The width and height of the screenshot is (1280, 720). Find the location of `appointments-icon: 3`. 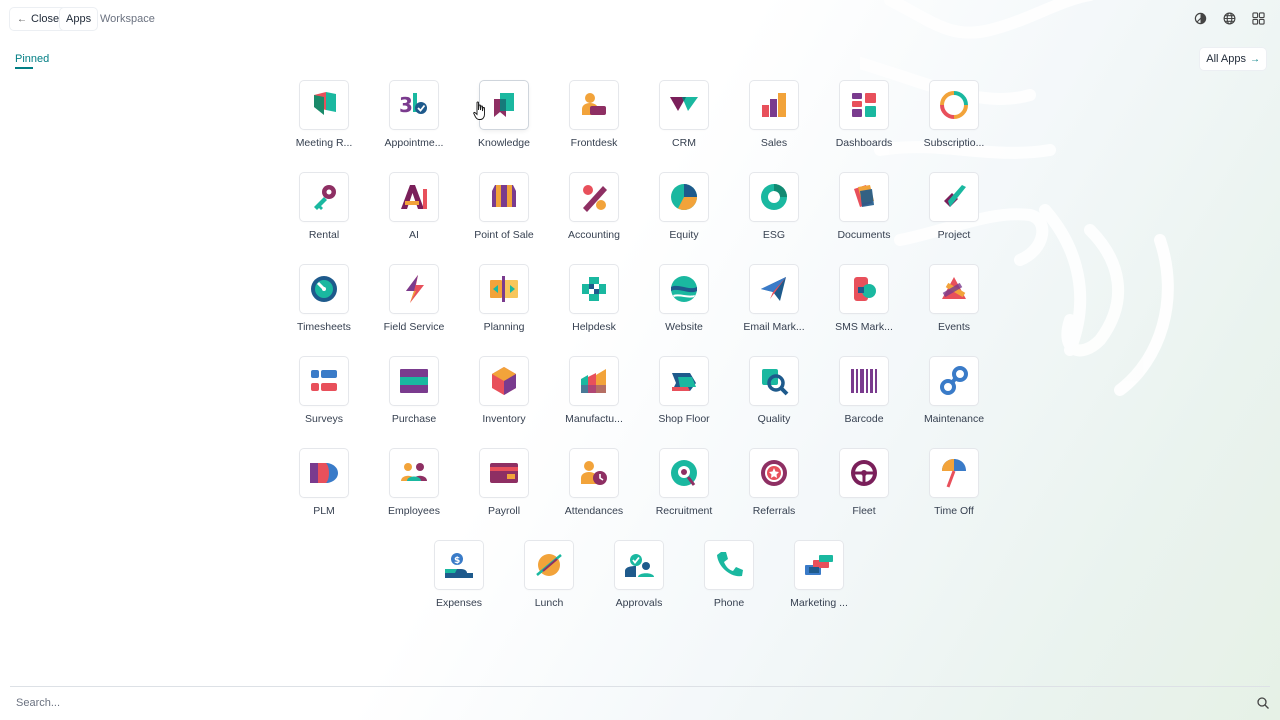

appointments-icon: 3 is located at coordinates (413, 105).